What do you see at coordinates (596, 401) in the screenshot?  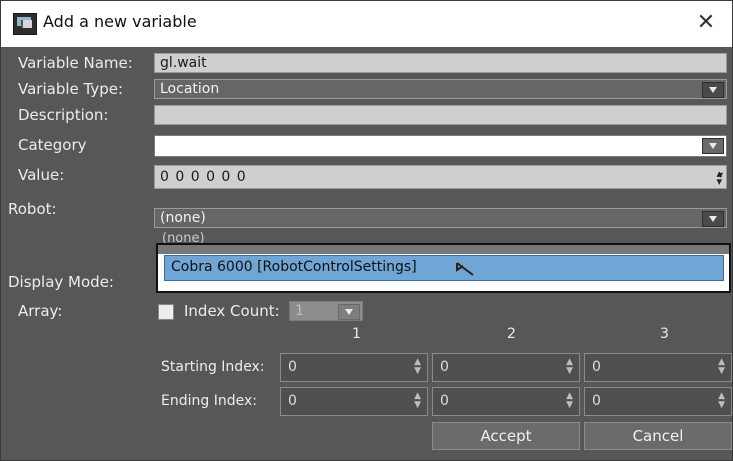 I see `ending-index-3-value: 0` at bounding box center [596, 401].